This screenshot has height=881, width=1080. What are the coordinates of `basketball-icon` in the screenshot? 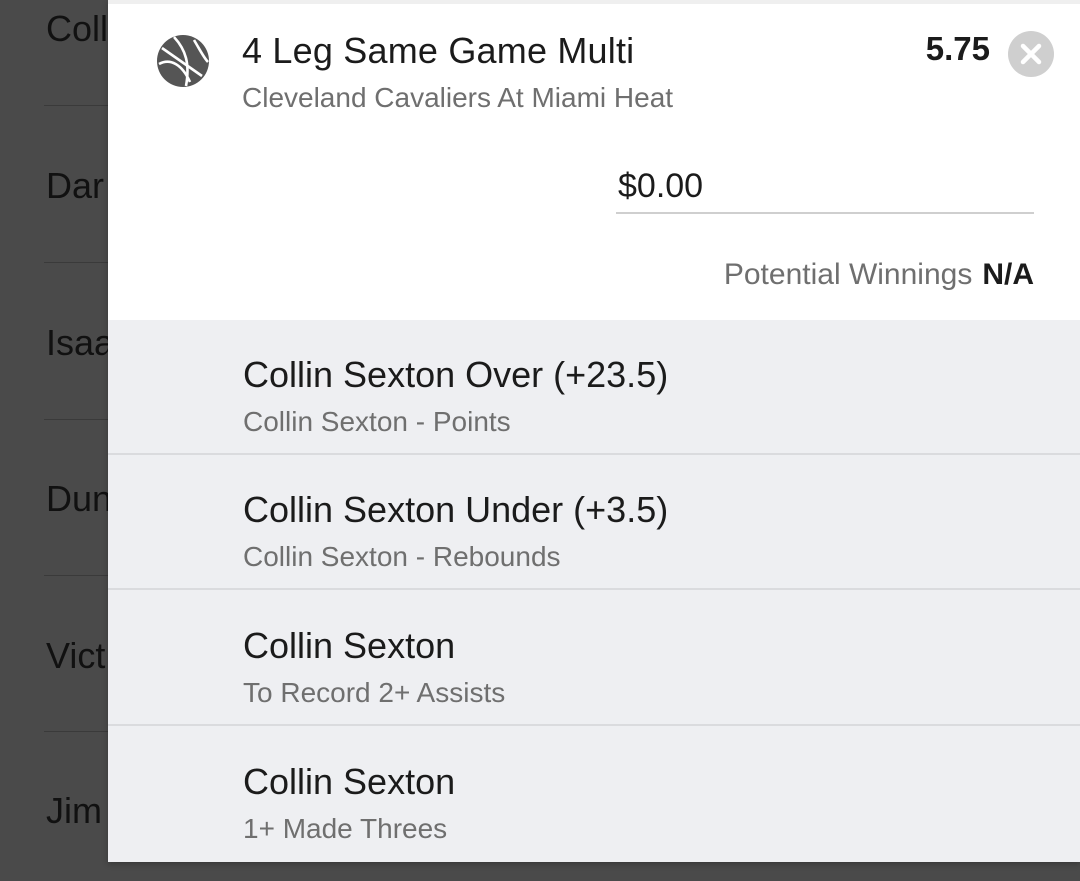 It's located at (183, 61).